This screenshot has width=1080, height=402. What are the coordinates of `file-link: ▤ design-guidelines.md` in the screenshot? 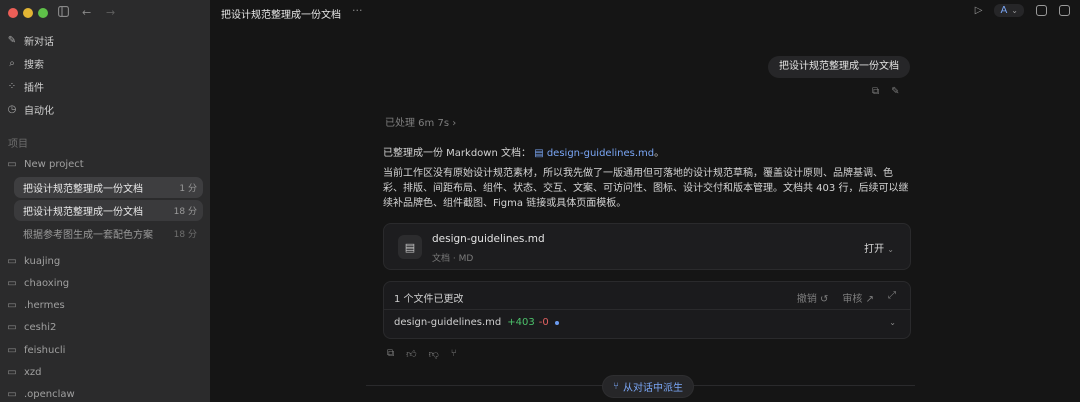 It's located at (594, 153).